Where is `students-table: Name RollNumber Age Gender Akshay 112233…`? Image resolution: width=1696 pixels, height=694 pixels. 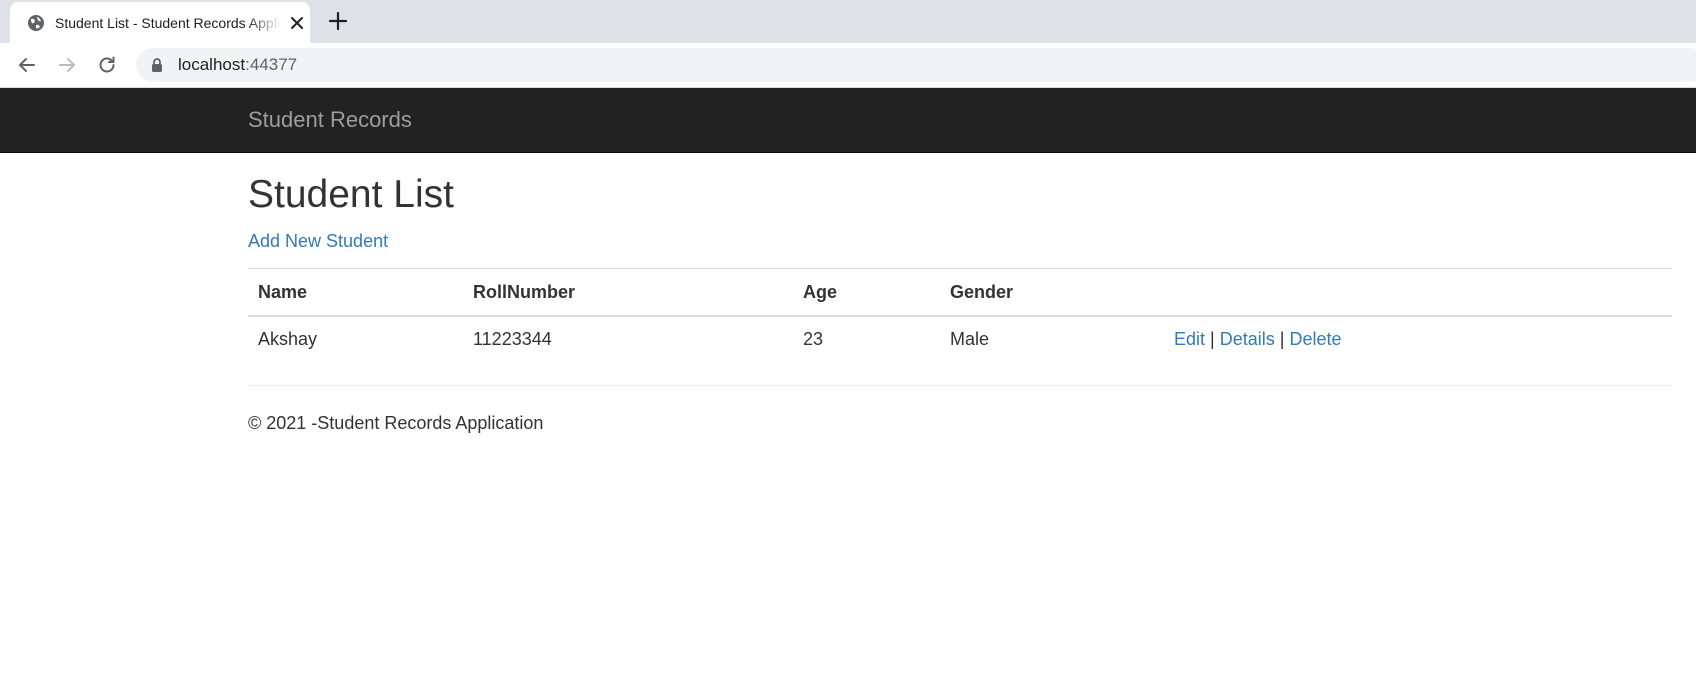 students-table: Name RollNumber Age Gender Akshay 112233… is located at coordinates (960, 314).